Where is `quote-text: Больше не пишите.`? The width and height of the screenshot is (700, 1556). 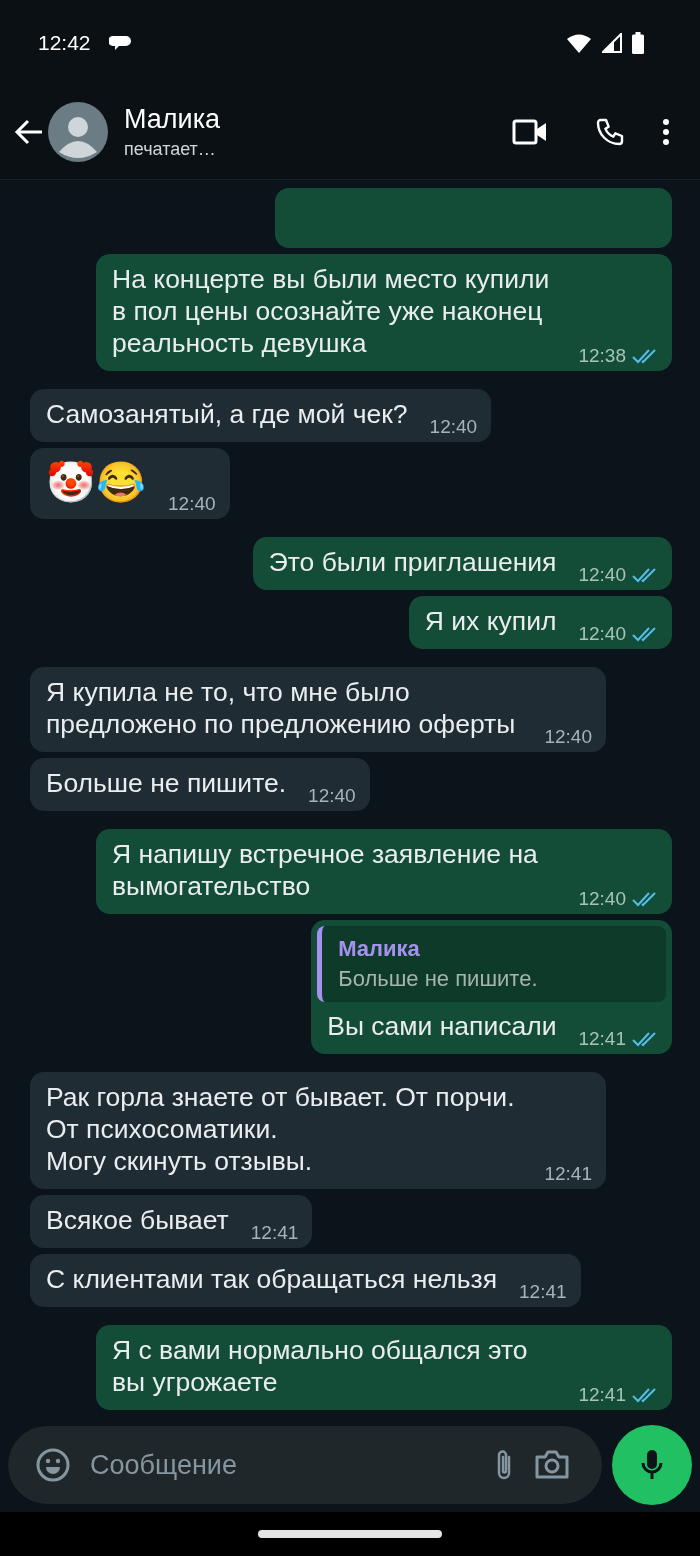 quote-text: Больше не пишите. is located at coordinates (438, 979).